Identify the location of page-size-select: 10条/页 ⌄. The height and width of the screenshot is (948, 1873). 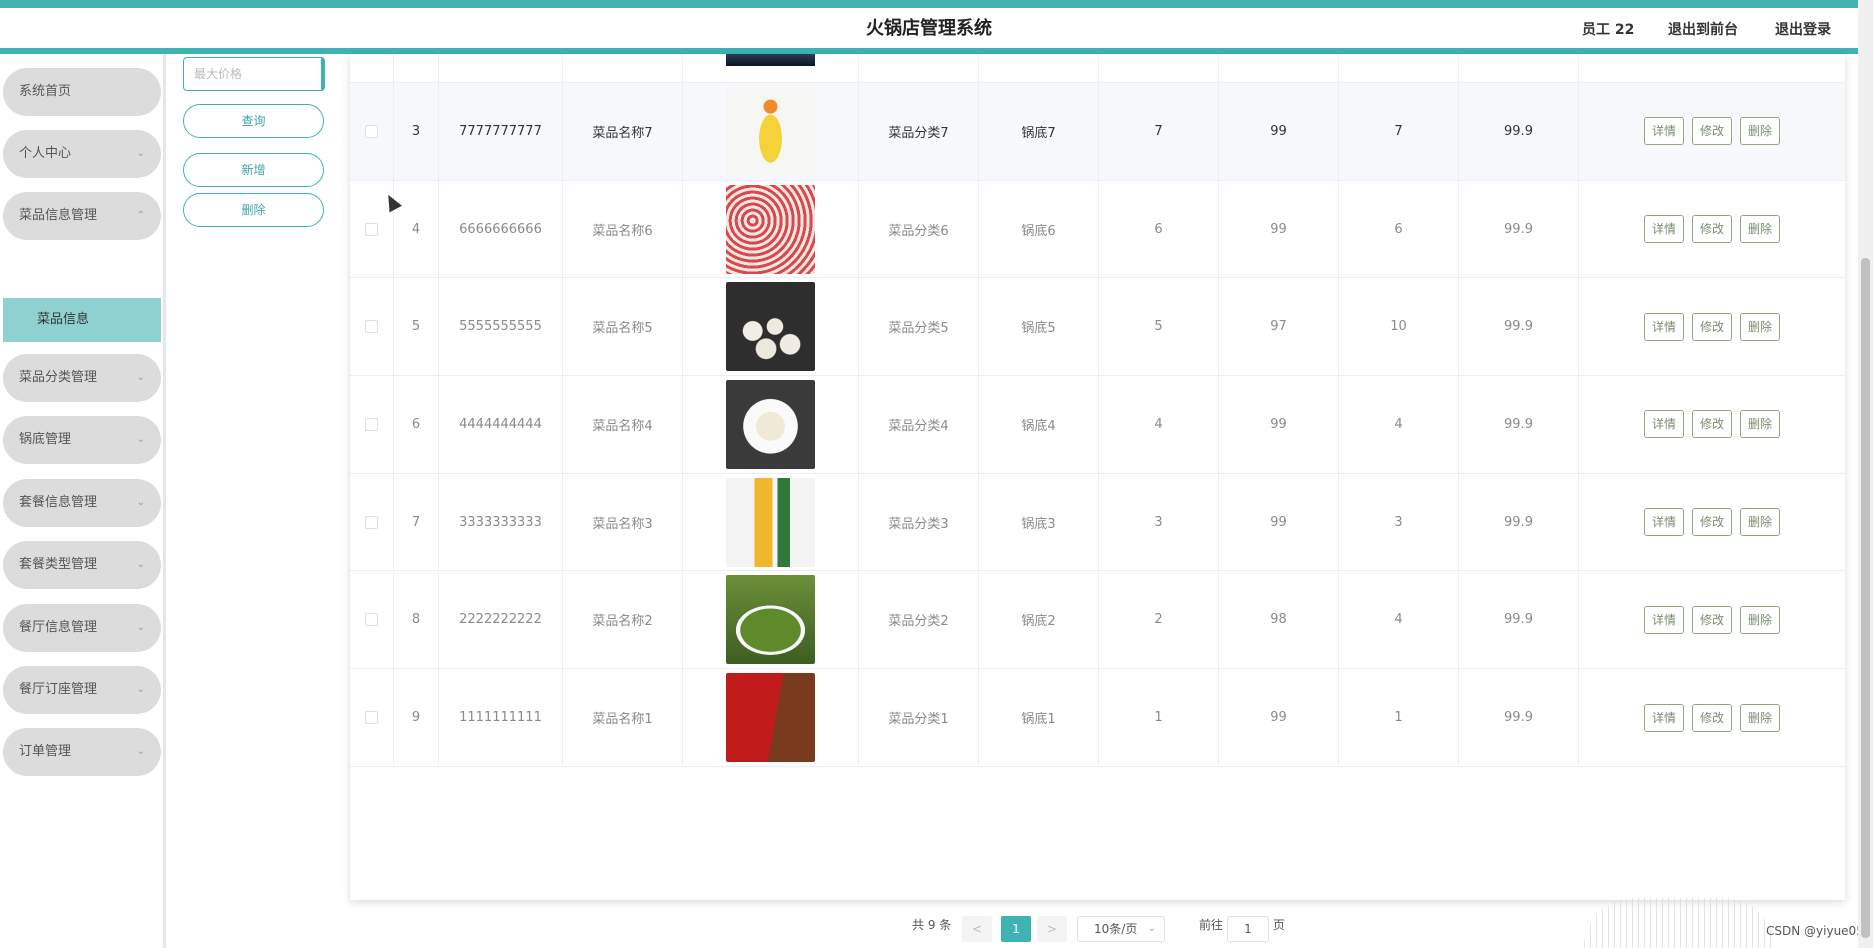
(1121, 929).